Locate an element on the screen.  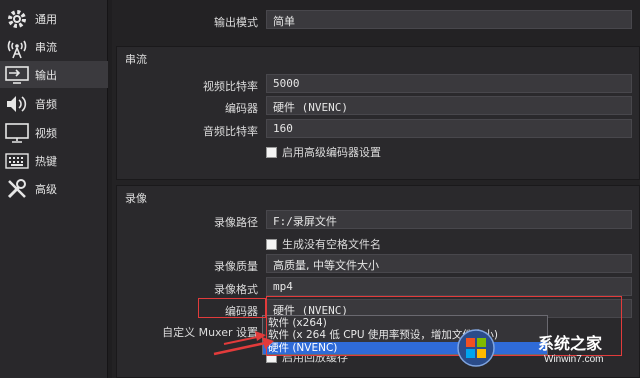
monitor-icon is located at coordinates (17, 133).